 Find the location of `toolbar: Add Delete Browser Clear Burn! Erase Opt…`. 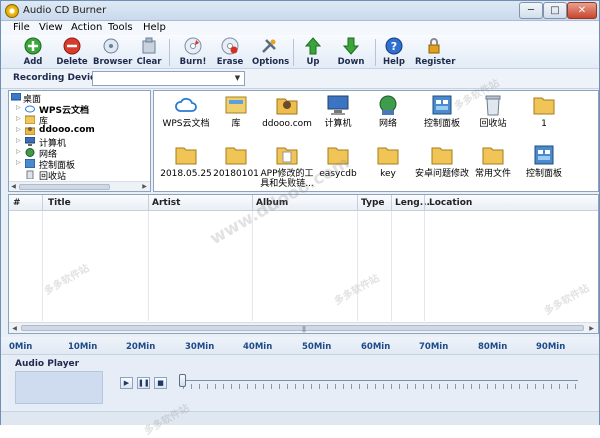

toolbar: Add Delete Browser Clear Burn! Erase Opt… is located at coordinates (300, 52).